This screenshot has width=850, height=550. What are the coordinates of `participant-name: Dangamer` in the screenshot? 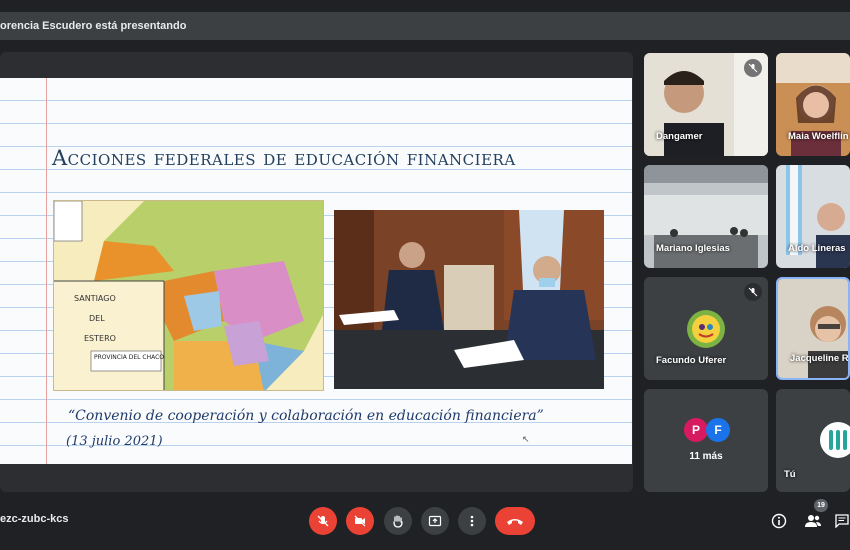 It's located at (679, 136).